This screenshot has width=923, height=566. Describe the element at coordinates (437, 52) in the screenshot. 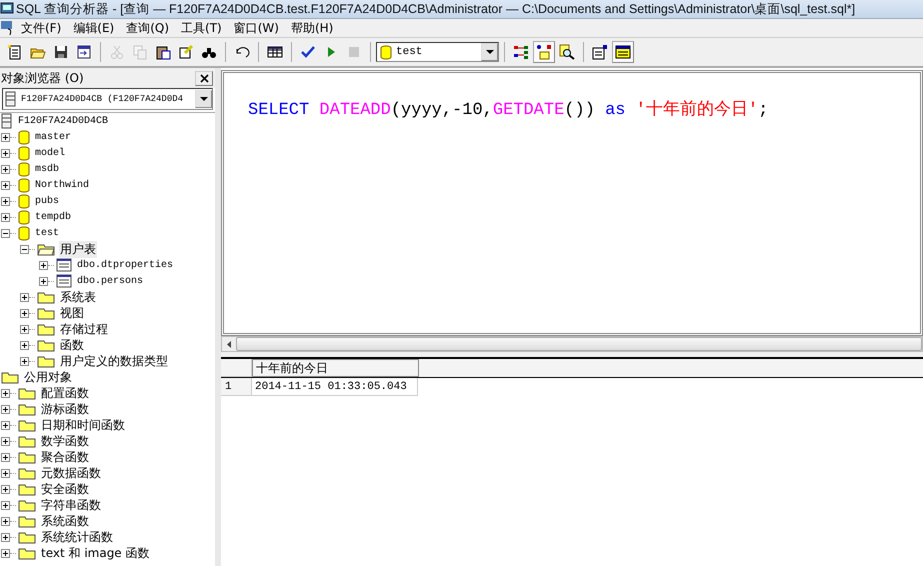

I see `database-dropdown: test` at that location.